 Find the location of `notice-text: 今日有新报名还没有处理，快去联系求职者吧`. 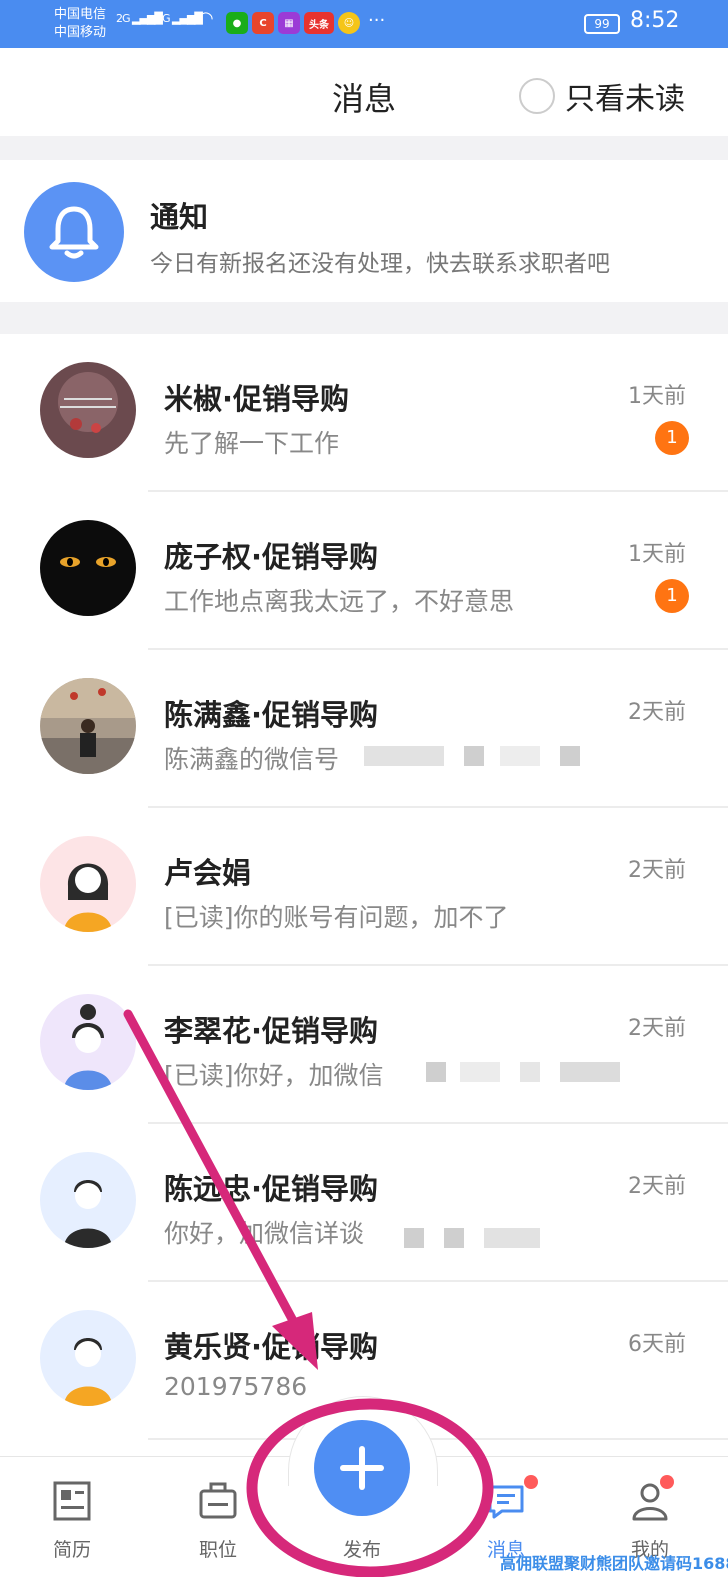

notice-text: 今日有新报名还没有处理，快去联系求职者吧 is located at coordinates (380, 264).